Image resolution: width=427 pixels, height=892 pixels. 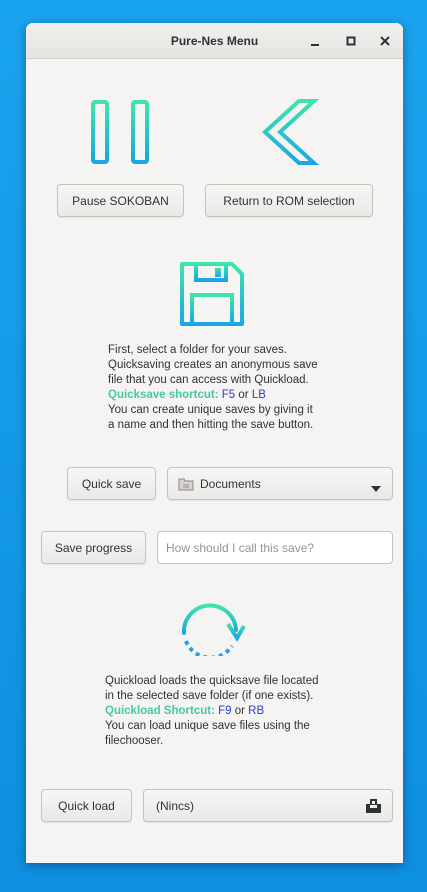 I want to click on open-file-icon, so click(x=374, y=807).